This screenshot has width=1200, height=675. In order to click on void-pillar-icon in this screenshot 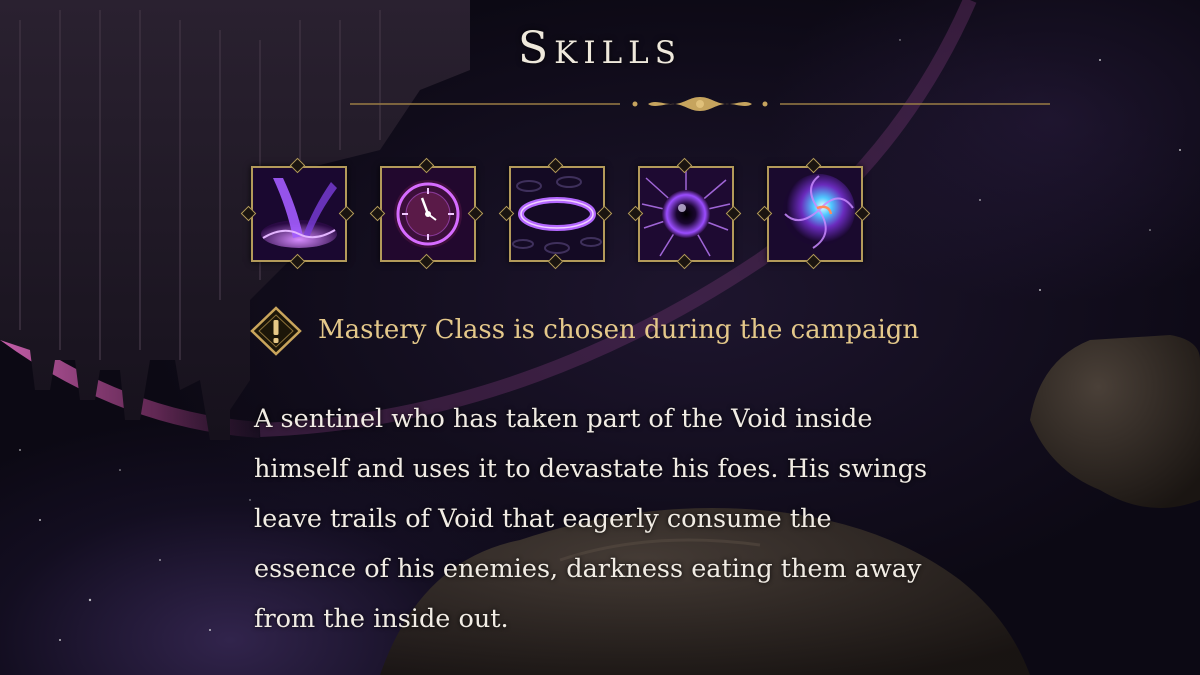, I will do `click(299, 214)`.